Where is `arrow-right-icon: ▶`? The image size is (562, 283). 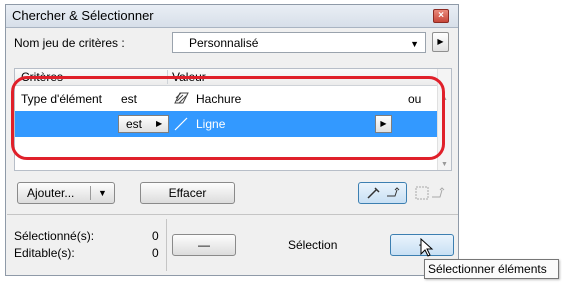
arrow-right-icon: ▶ is located at coordinates (440, 41).